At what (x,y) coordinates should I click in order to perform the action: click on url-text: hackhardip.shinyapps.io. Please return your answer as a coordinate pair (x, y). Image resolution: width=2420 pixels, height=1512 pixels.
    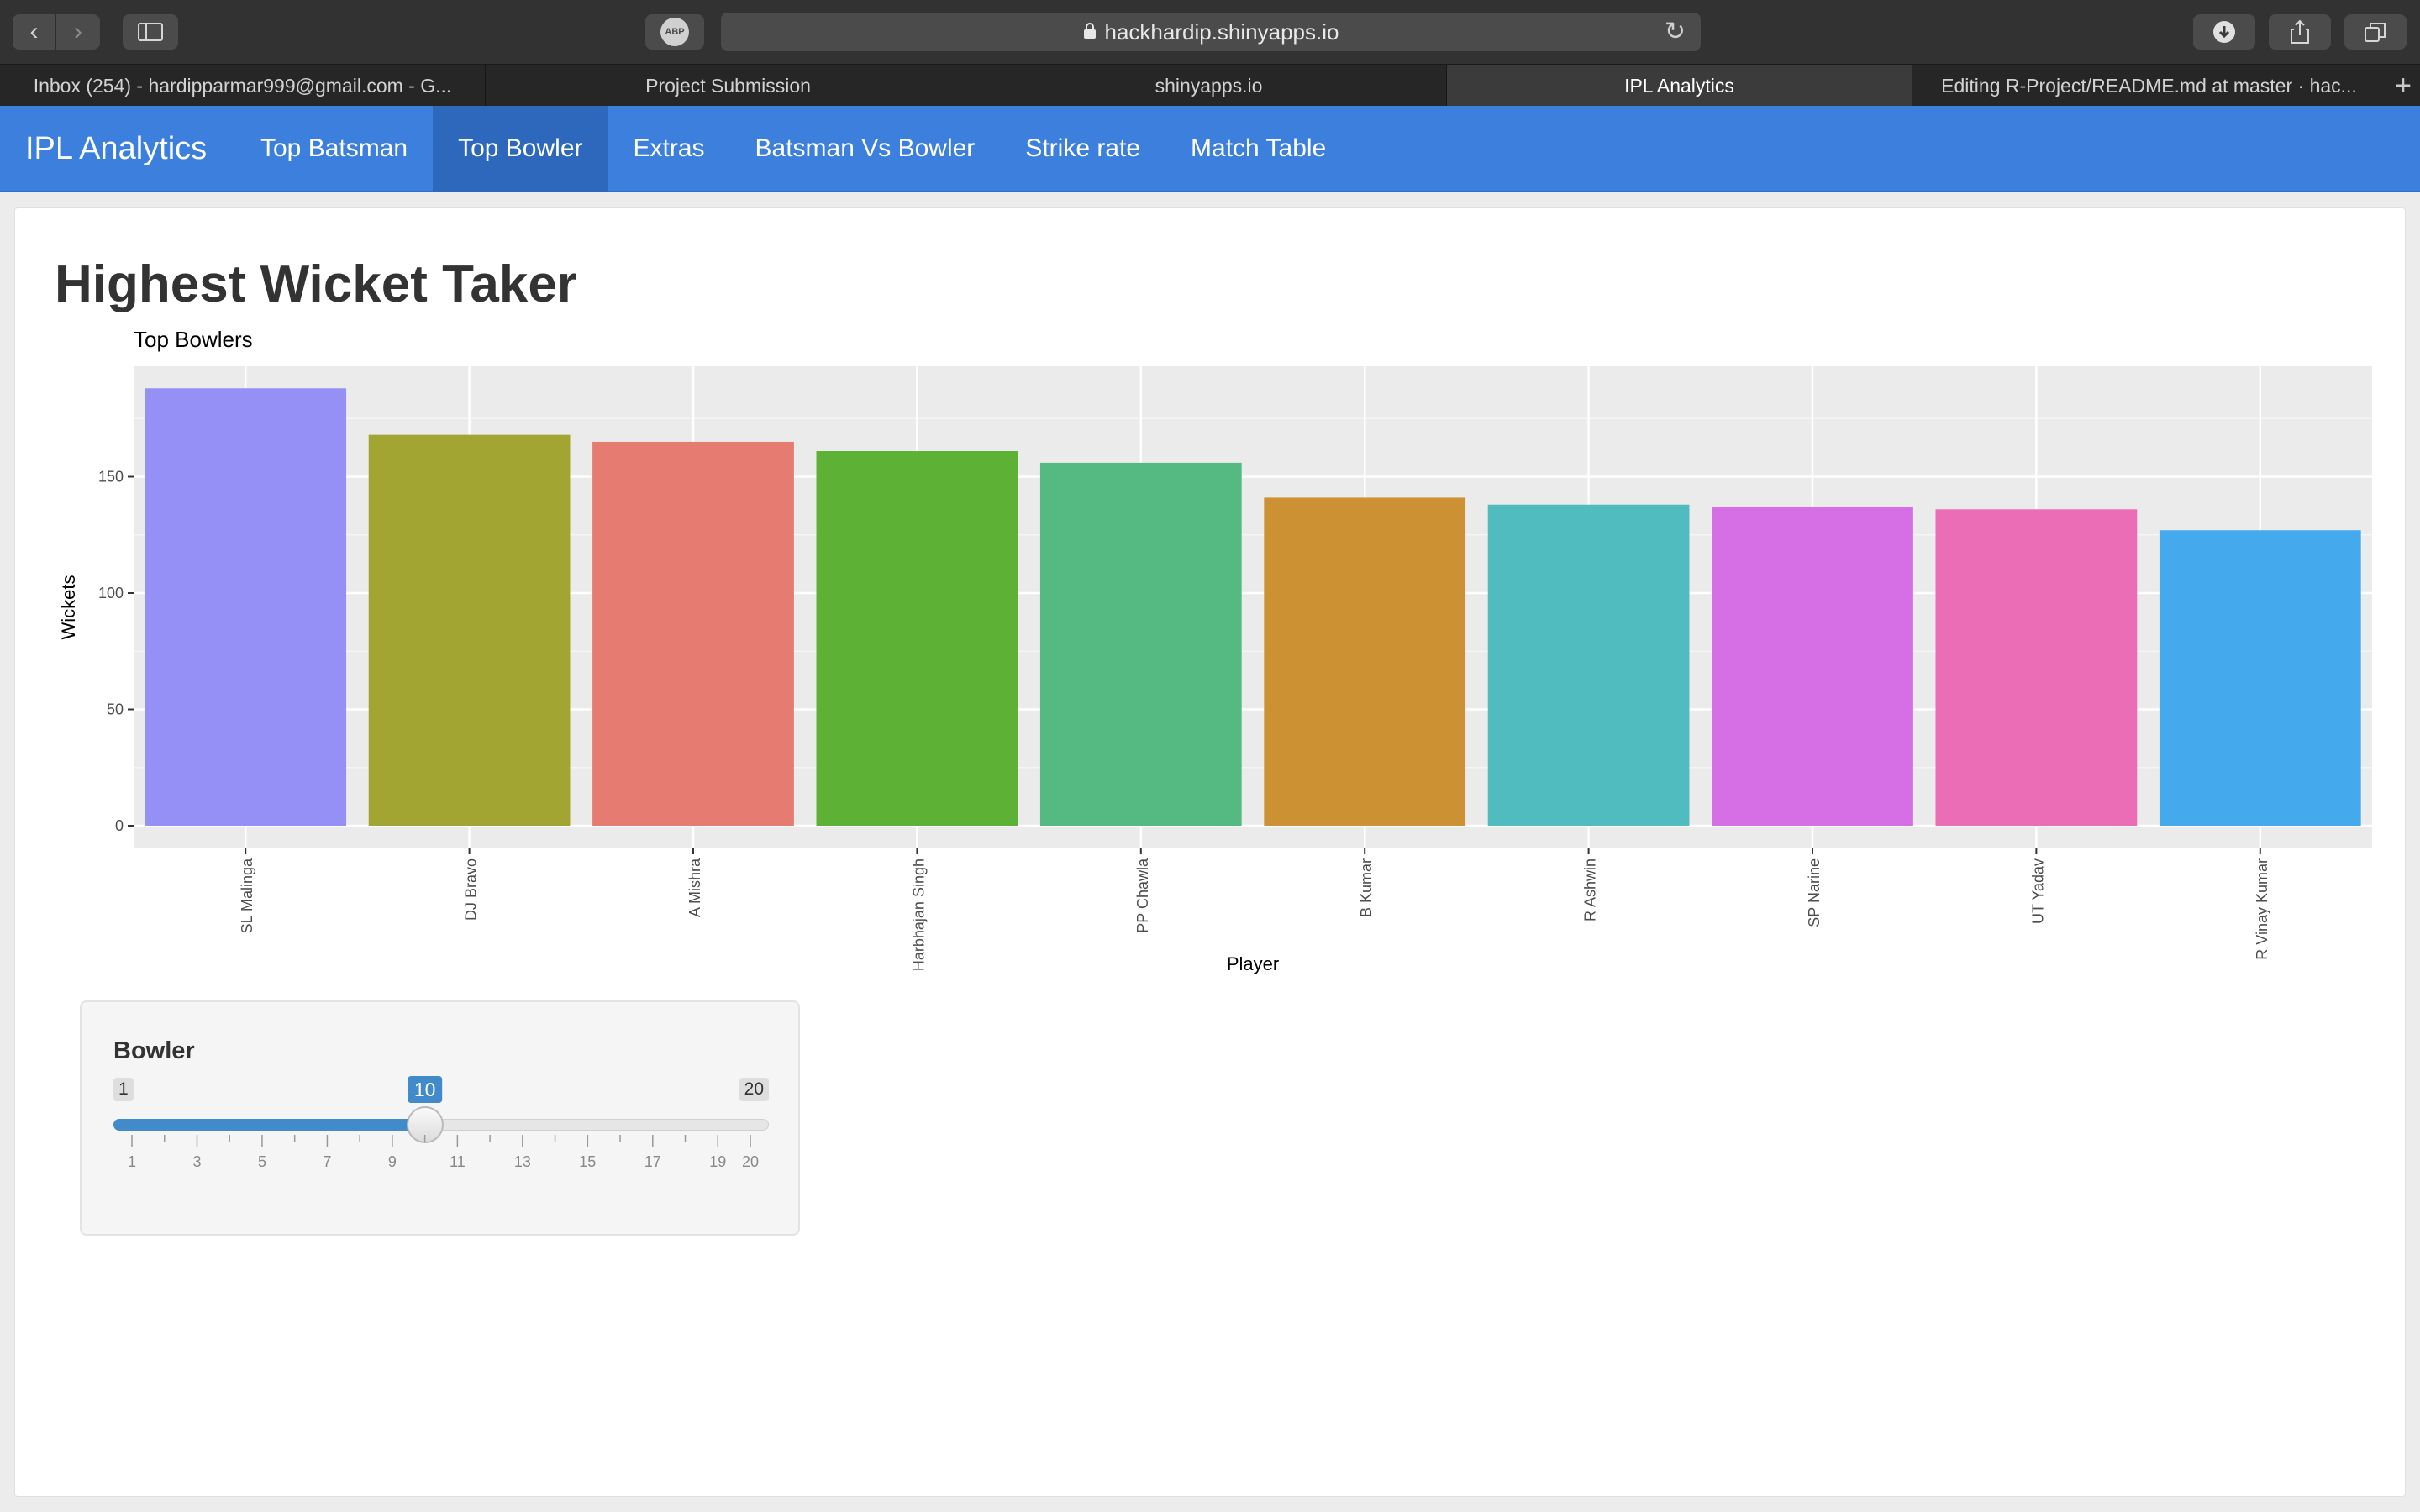
    Looking at the image, I should click on (1222, 31).